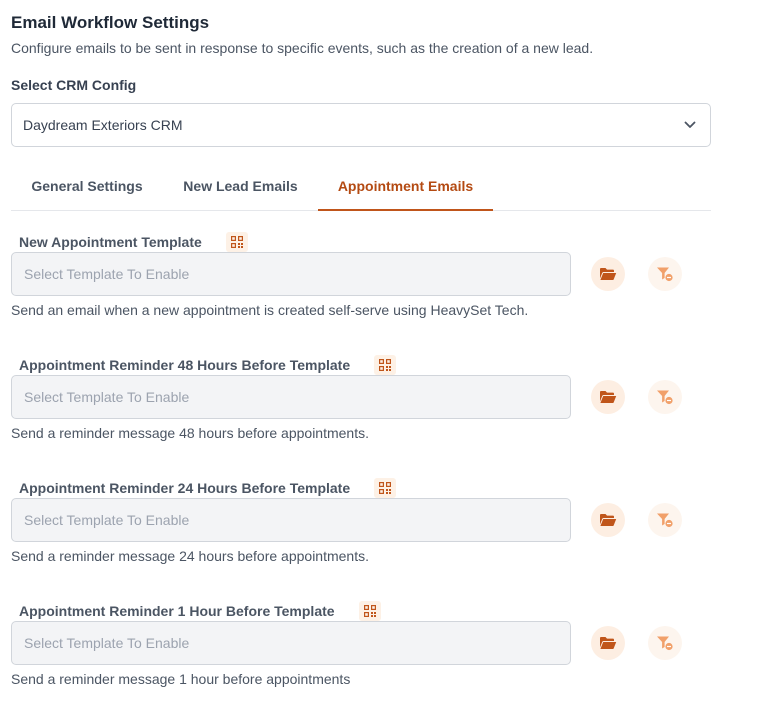  Describe the element at coordinates (74, 85) in the screenshot. I see `crm-config-label: Select CRM Config` at that location.